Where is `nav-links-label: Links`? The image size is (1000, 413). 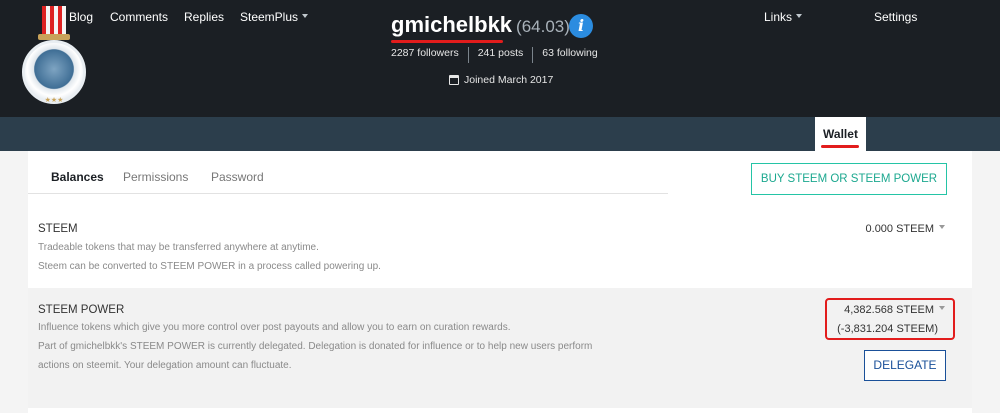 nav-links-label: Links is located at coordinates (778, 17).